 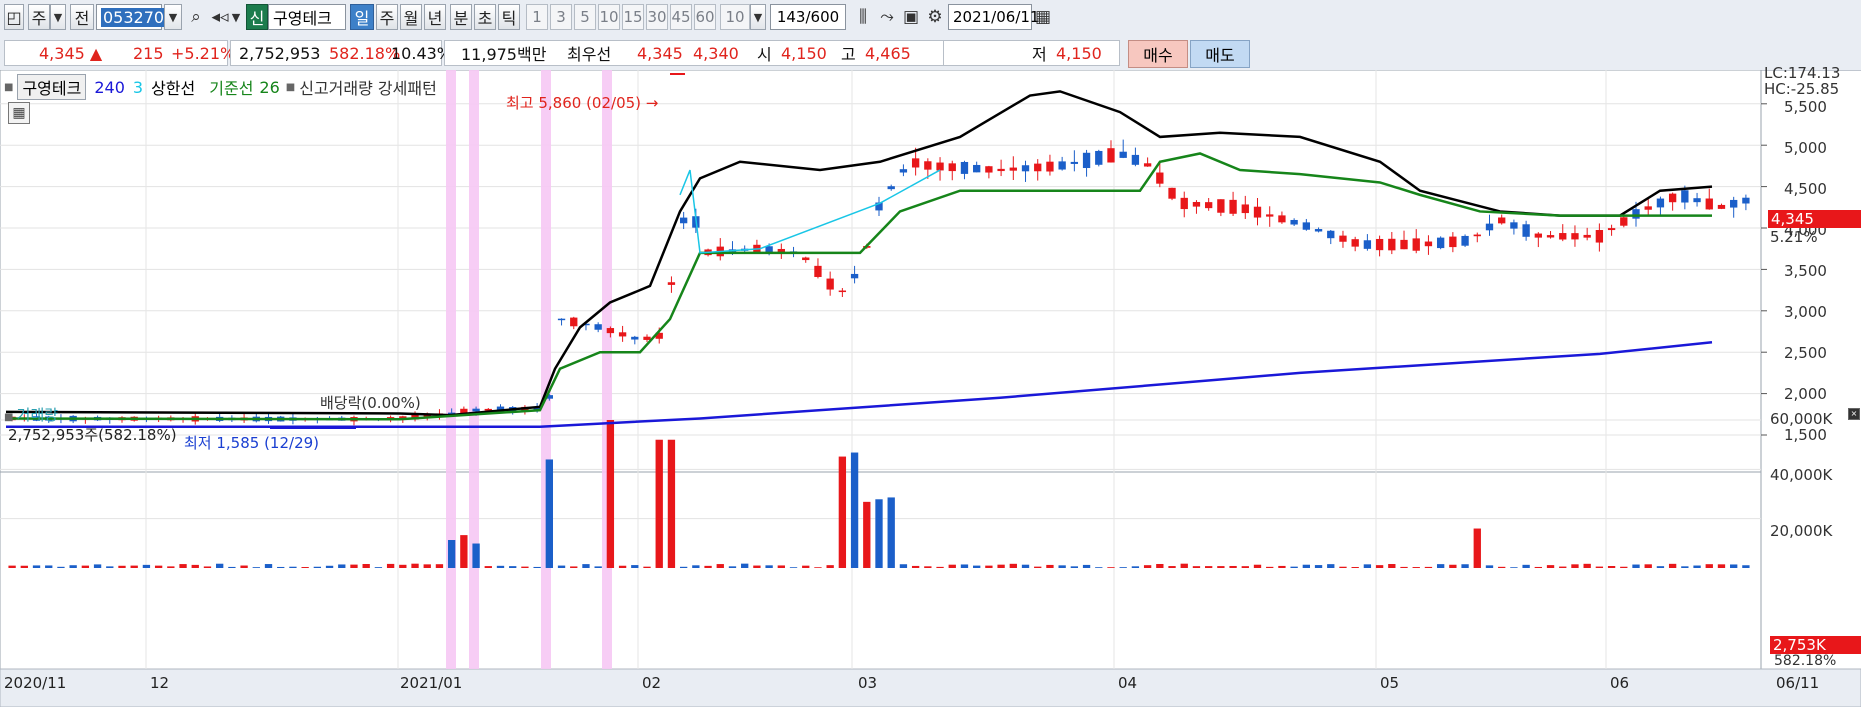 What do you see at coordinates (485, 17) in the screenshot?
I see `period-second-button: 초` at bounding box center [485, 17].